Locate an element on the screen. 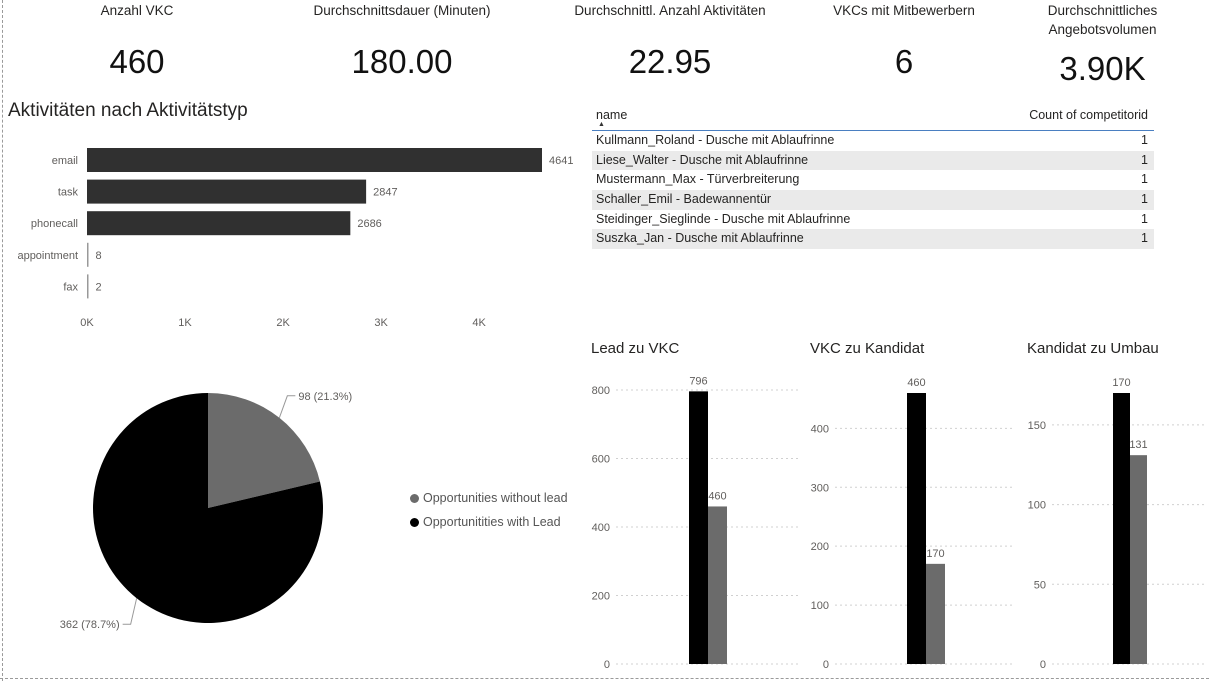  kpi-card-durchschnittsdauer: Durchschnittsdauer (Minuten) 180.00 is located at coordinates (402, 41).